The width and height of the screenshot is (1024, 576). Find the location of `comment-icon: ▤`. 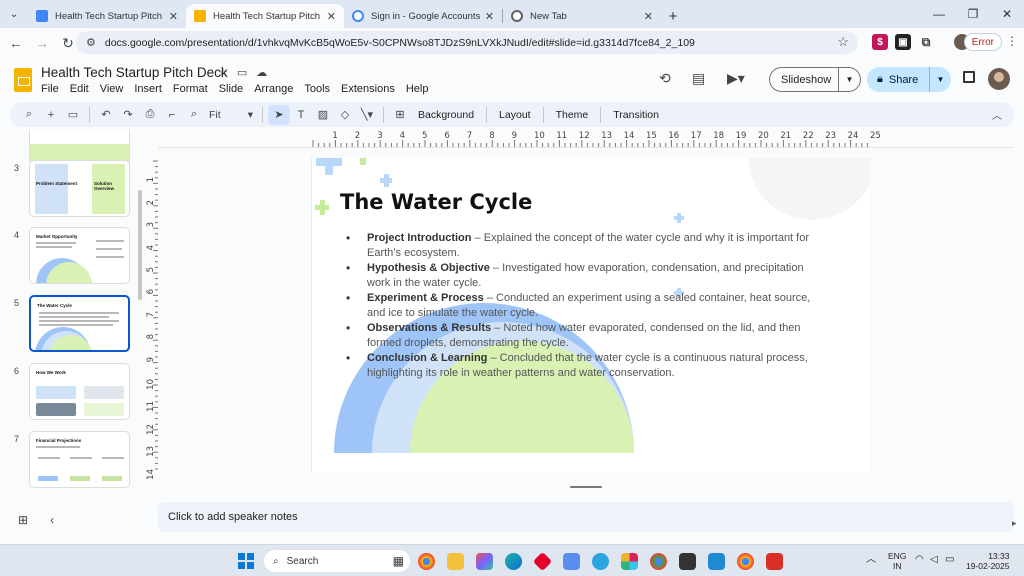

comment-icon: ▤ is located at coordinates (698, 78).